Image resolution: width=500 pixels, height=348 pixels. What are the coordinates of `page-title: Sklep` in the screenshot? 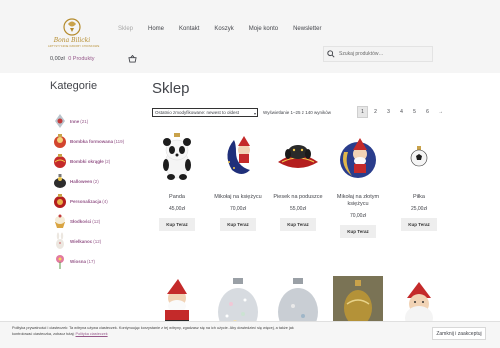 It's located at (171, 88).